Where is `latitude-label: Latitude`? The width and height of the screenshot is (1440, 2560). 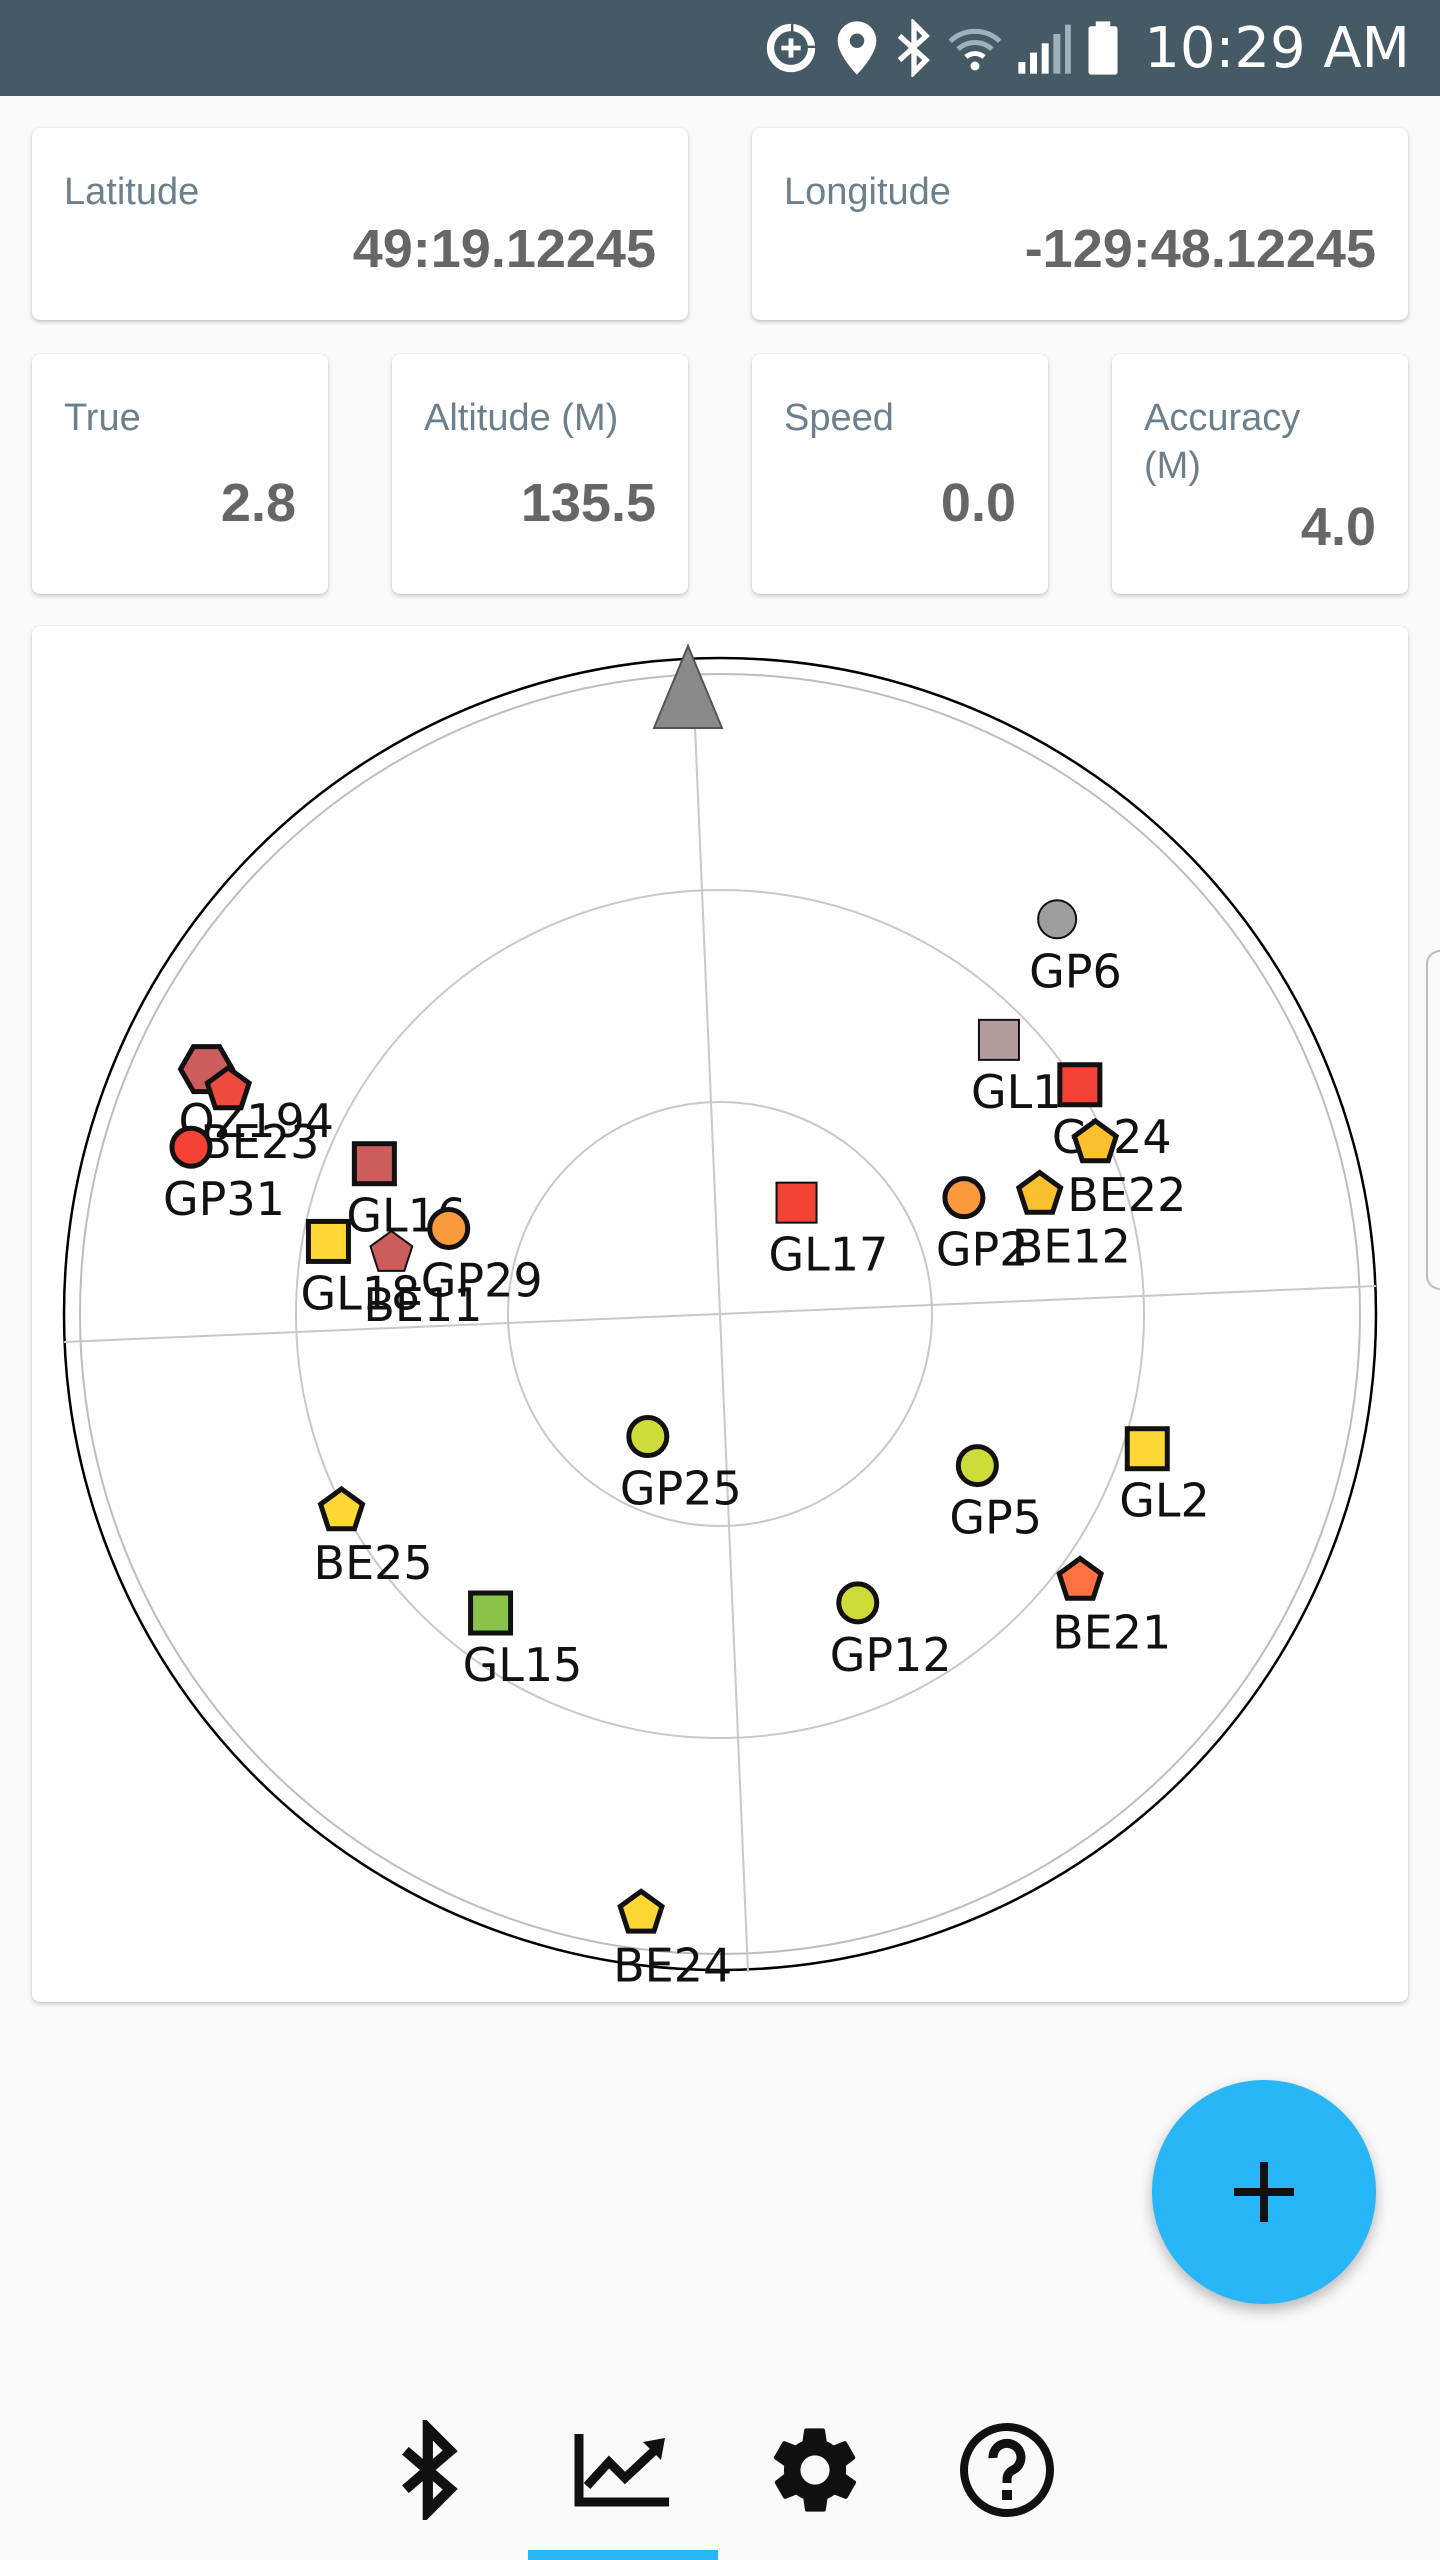 latitude-label: Latitude is located at coordinates (132, 192).